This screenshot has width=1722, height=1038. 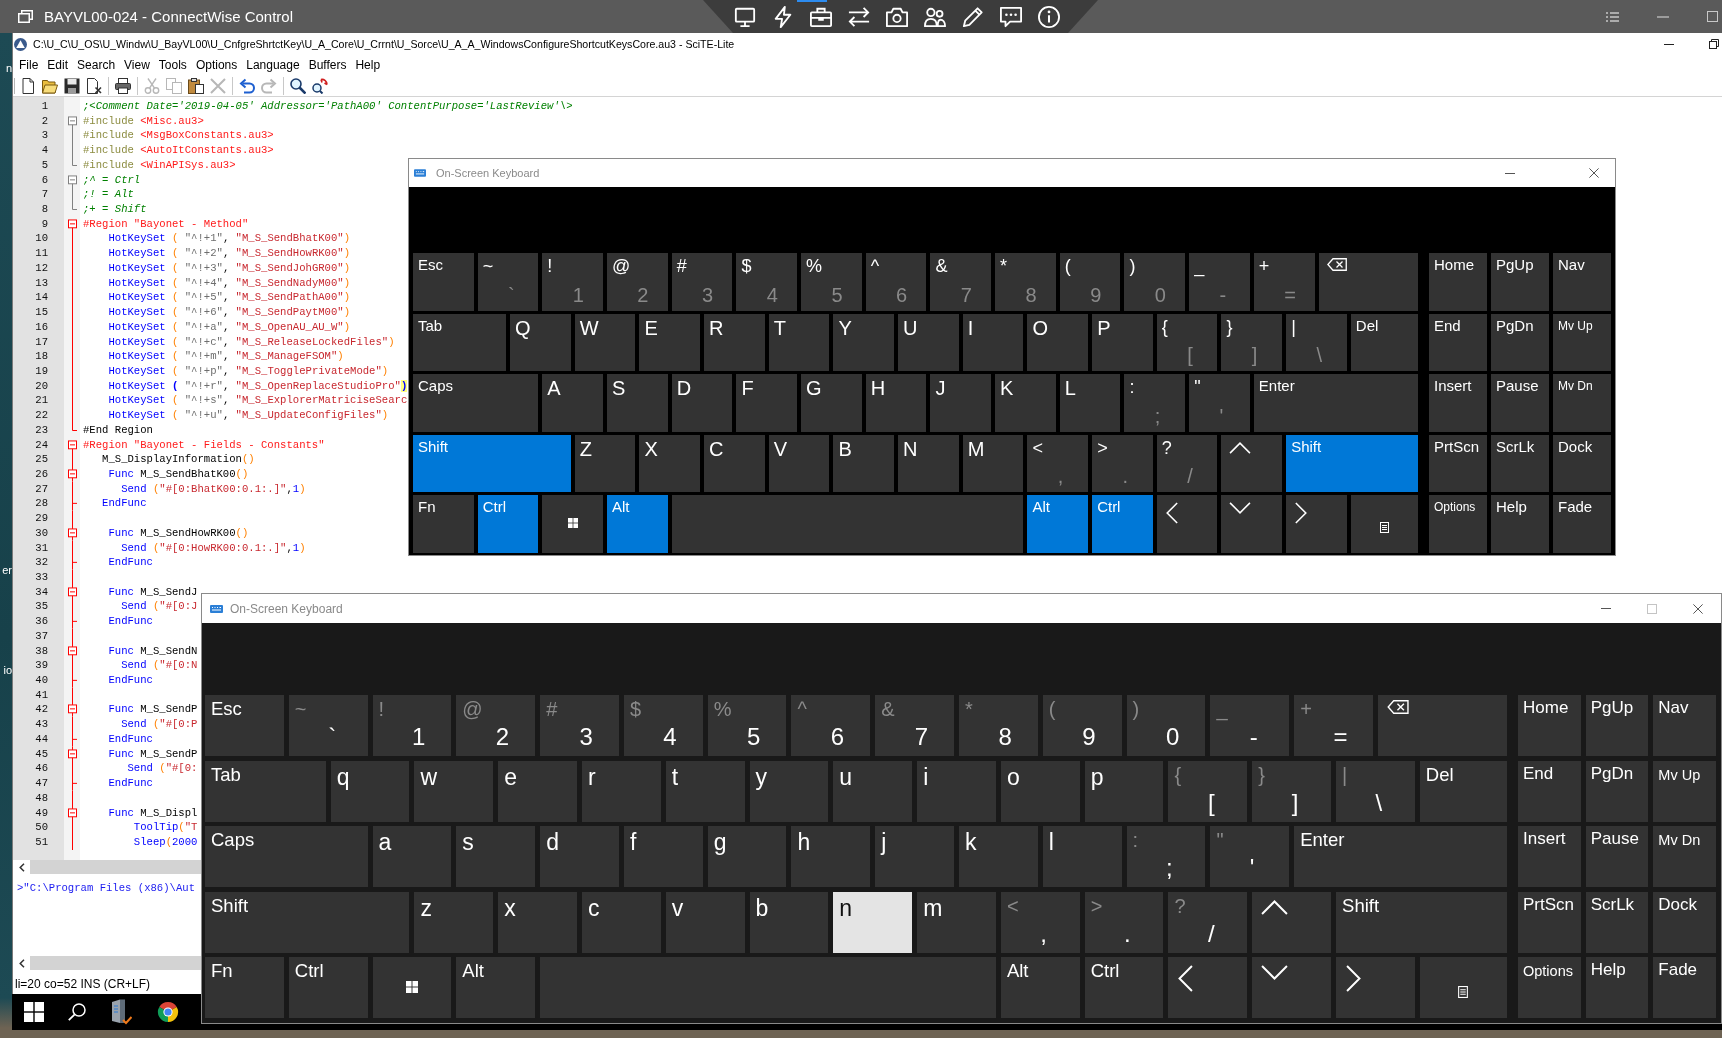 I want to click on maximize-icon, so click(x=1712, y=16).